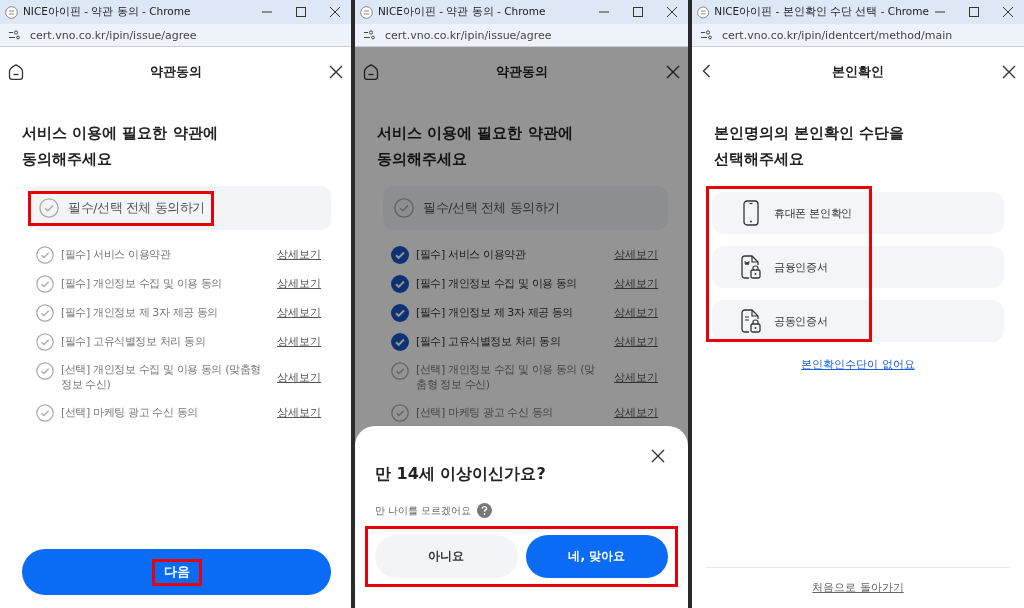 This screenshot has width=1024, height=608. I want to click on page-title: 본인확인, so click(858, 72).